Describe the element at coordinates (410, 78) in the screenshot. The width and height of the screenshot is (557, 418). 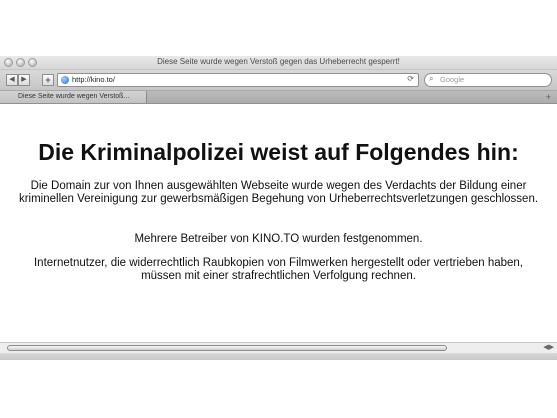
I see `reload-icon: ⟳` at that location.